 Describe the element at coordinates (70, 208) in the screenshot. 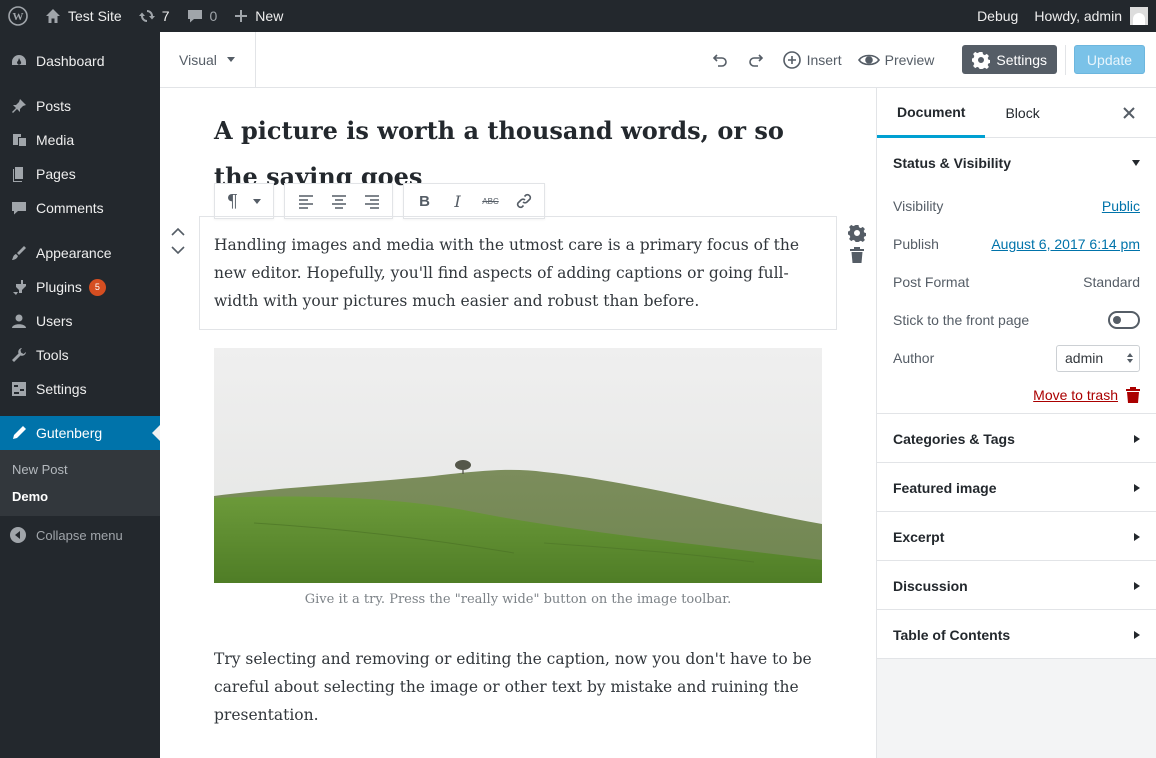

I see `sidebar-item-label: Comments` at that location.